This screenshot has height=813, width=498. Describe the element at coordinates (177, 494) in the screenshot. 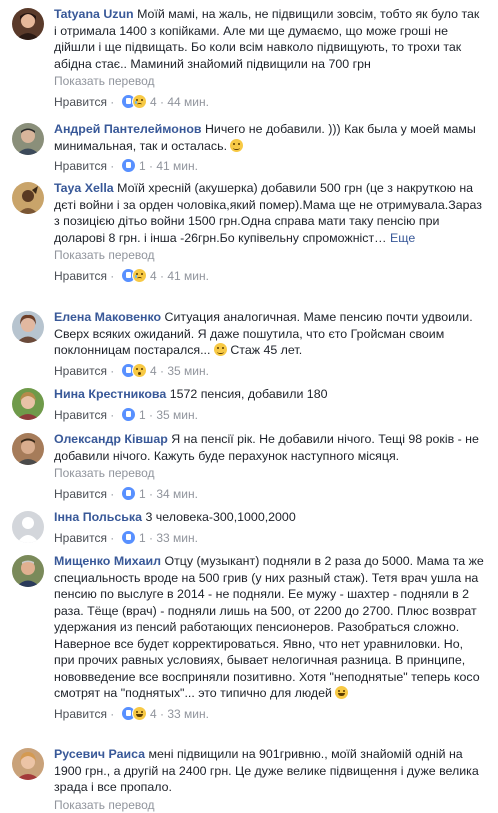

I see `comment-time: 34 мин.` at that location.